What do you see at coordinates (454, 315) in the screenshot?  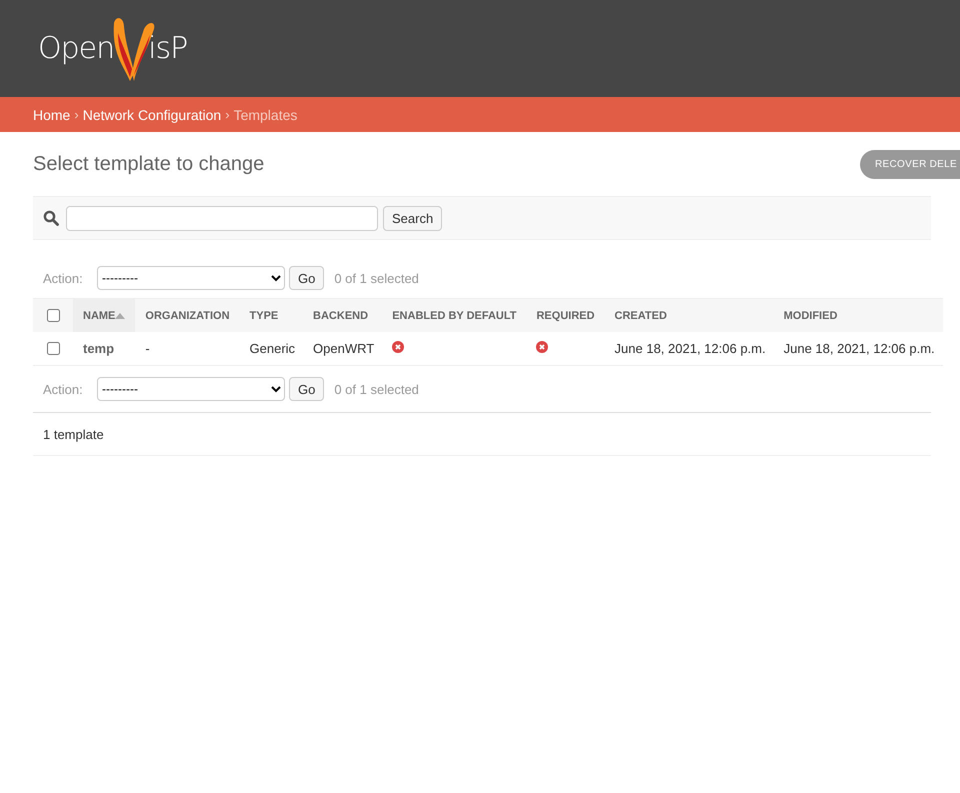 I see `column-header: ENABLED BY DEFAULT` at bounding box center [454, 315].